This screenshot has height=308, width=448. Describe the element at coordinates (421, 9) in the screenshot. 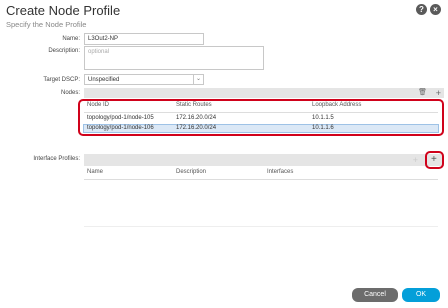

I see `help-icon: ?` at that location.